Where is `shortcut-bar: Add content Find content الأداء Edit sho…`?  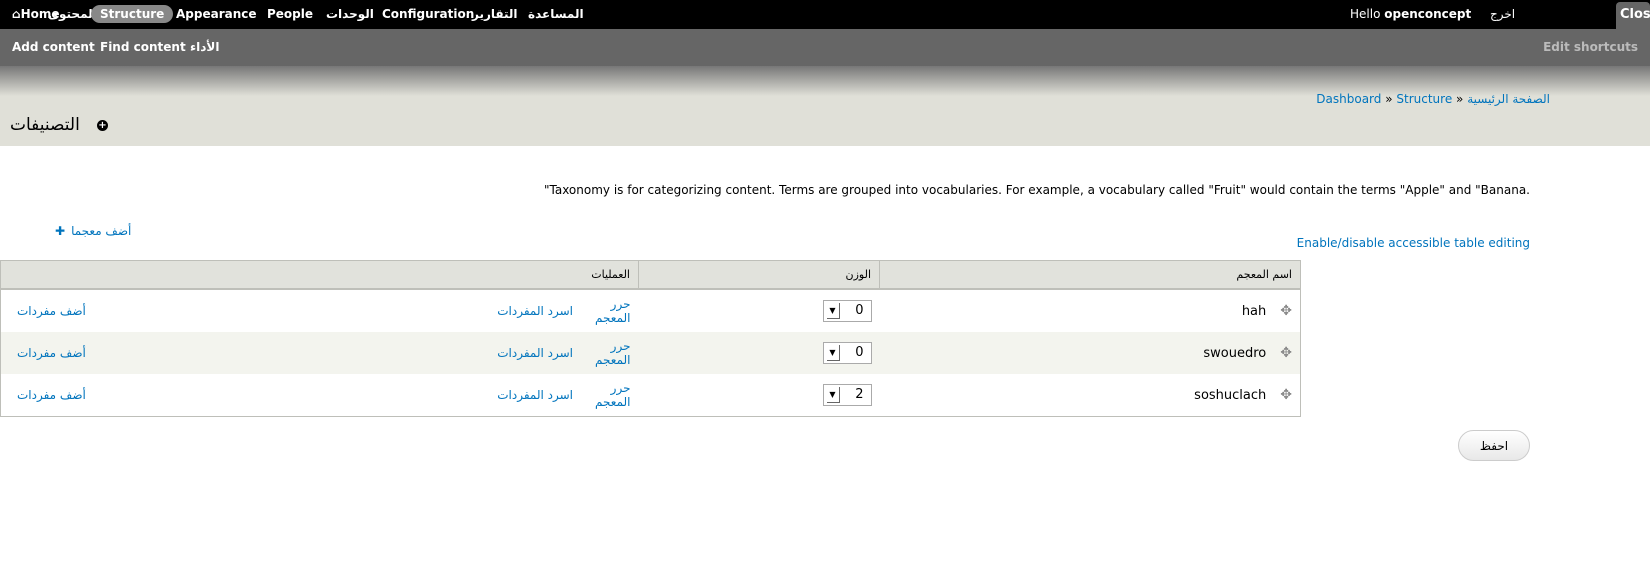
shortcut-bar: Add content Find content الأداء Edit sho… is located at coordinates (825, 47).